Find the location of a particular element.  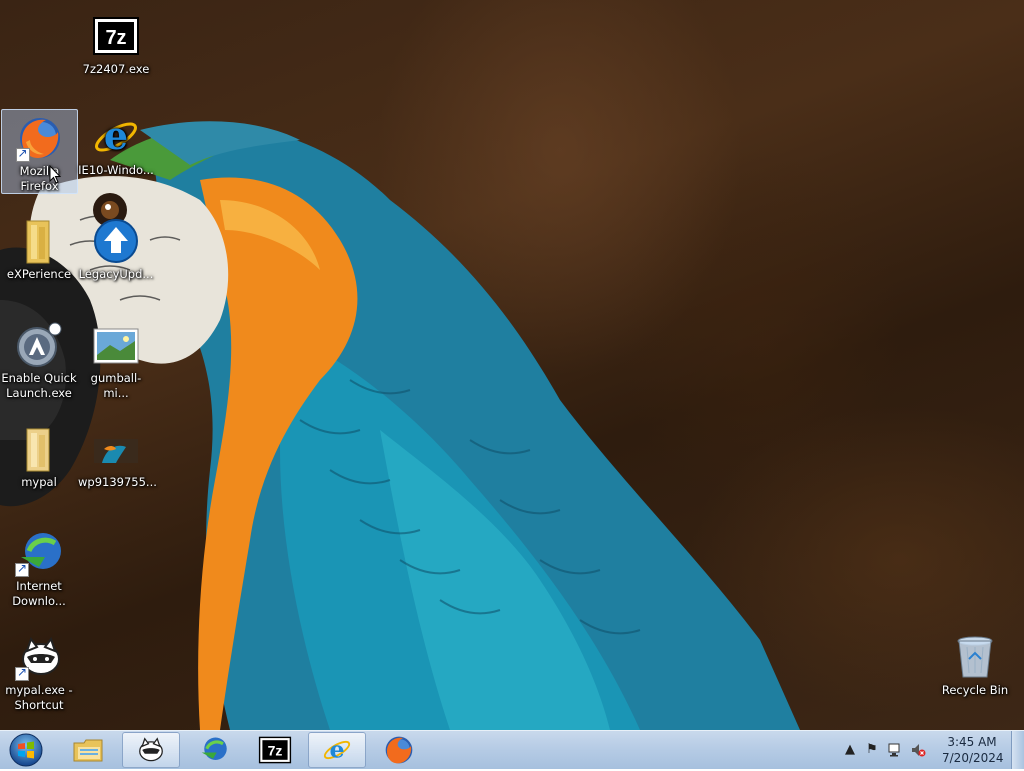

quick-launch-app-icon is located at coordinates (39, 345).